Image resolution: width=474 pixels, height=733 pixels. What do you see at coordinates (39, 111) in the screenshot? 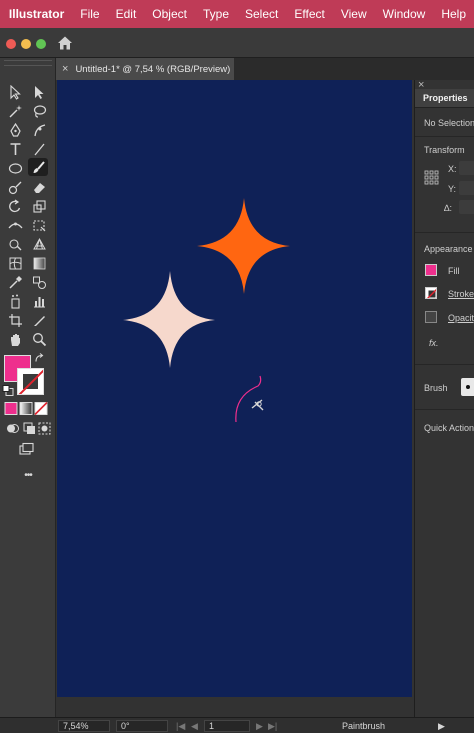
I see `lasso-tool-icon` at bounding box center [39, 111].